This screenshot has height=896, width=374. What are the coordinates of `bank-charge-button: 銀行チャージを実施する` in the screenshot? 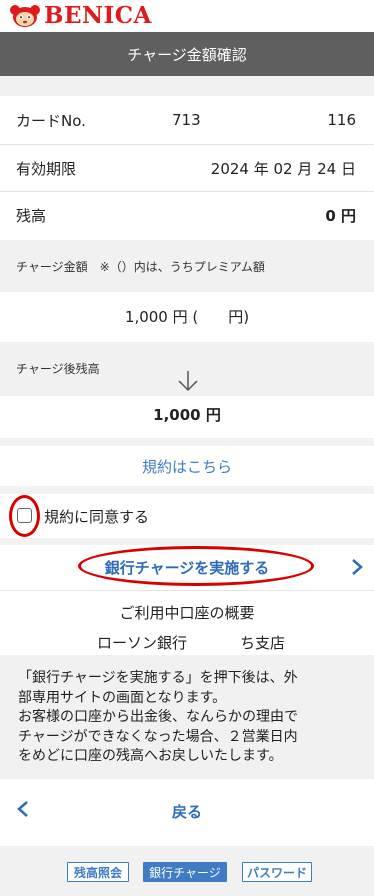 It's located at (187, 567).